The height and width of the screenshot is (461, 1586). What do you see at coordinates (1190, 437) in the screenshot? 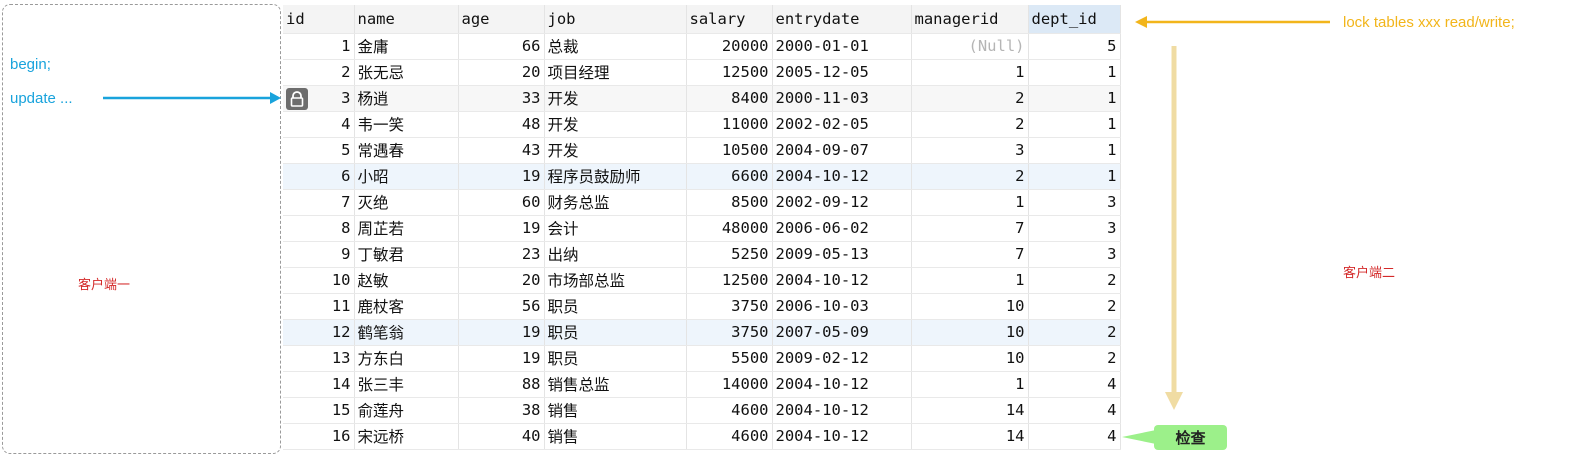
I see `check-label: 检查` at bounding box center [1190, 437].